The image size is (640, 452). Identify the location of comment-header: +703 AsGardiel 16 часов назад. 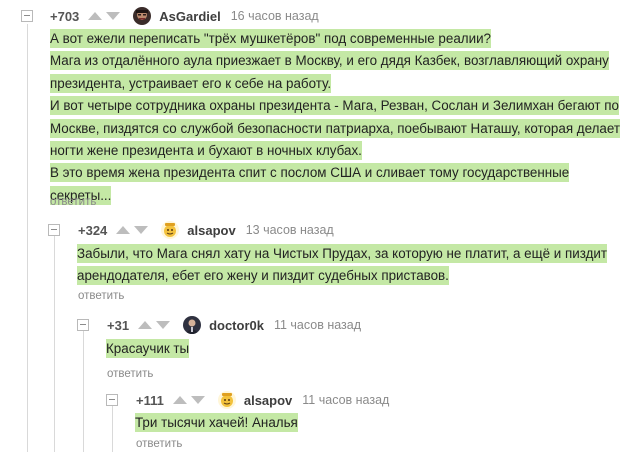
(184, 16).